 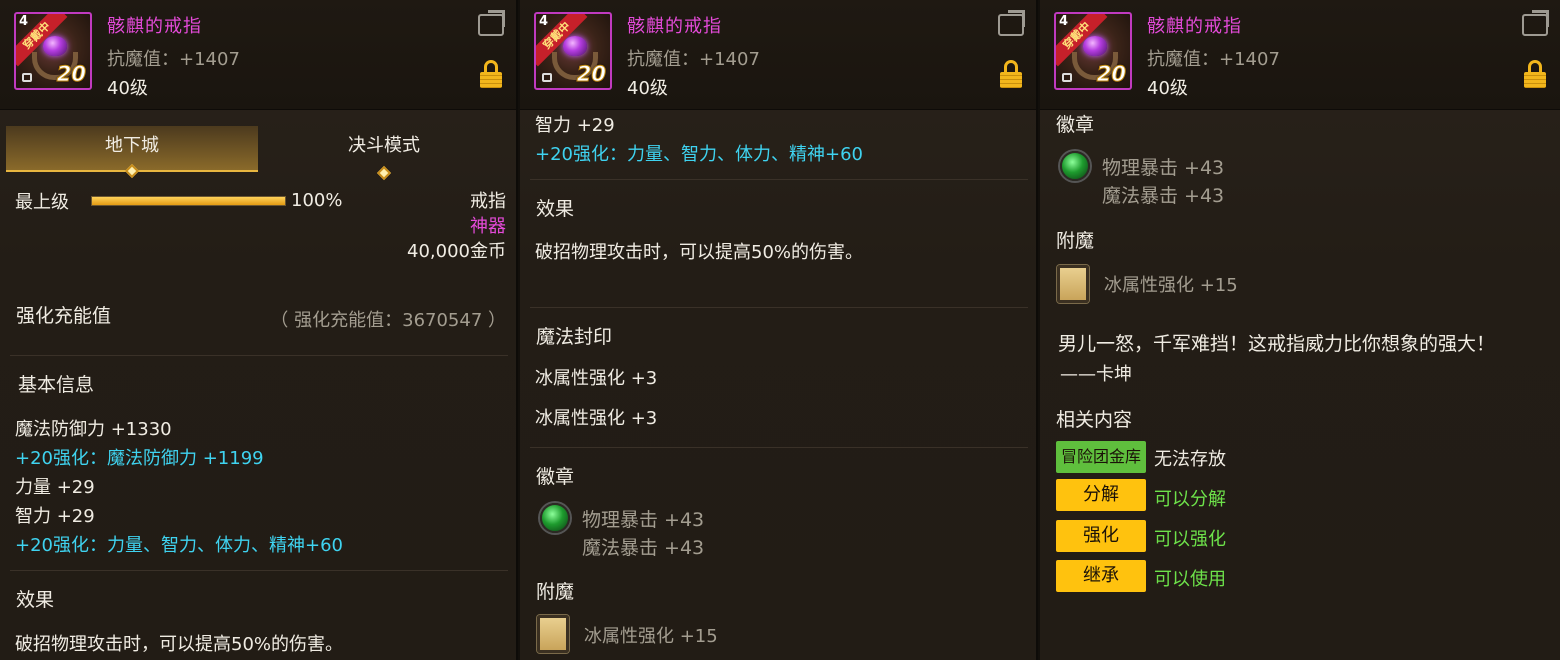 What do you see at coordinates (56, 385) in the screenshot?
I see `basic-info-title: 基本信息` at bounding box center [56, 385].